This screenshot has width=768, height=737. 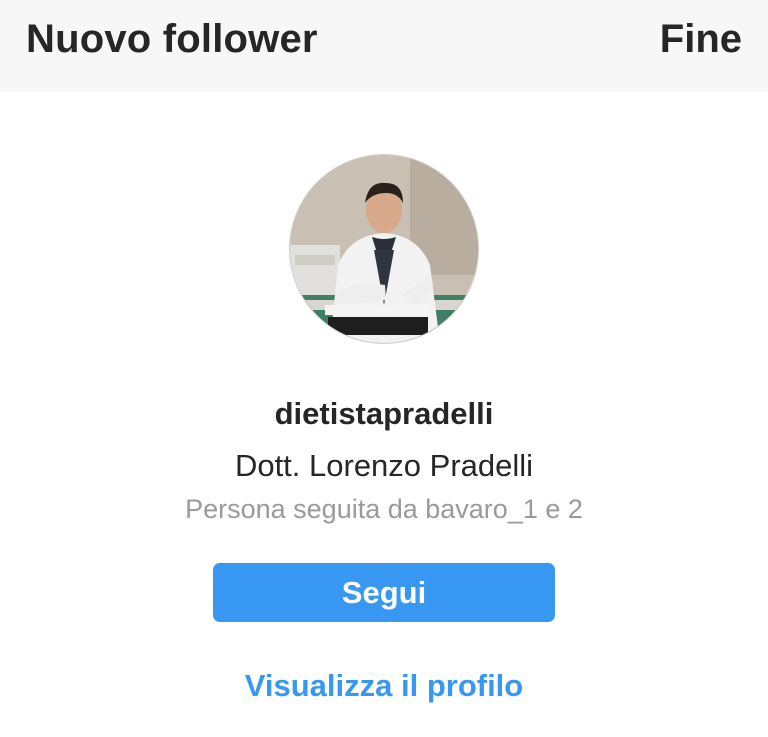 I want to click on follow-button: Segui, so click(x=384, y=592).